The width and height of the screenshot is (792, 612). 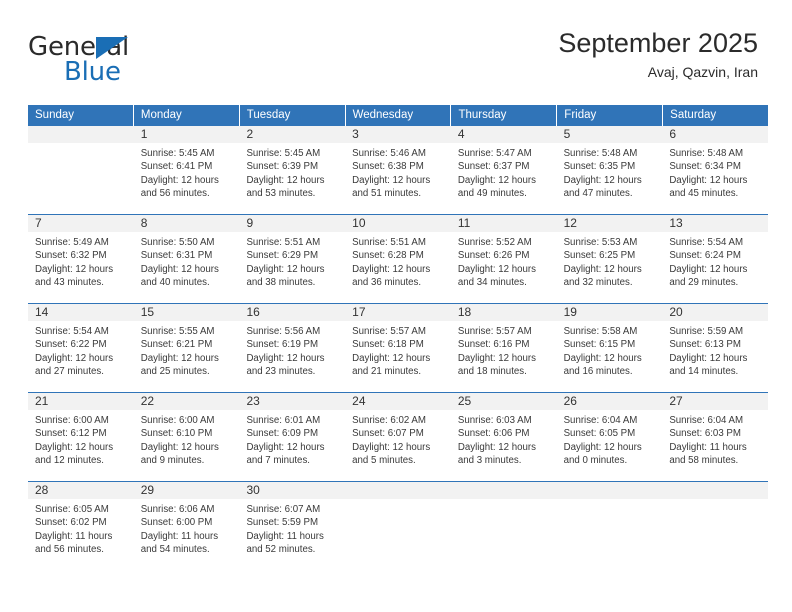 I want to click on day-number-band: 20, so click(x=715, y=312).